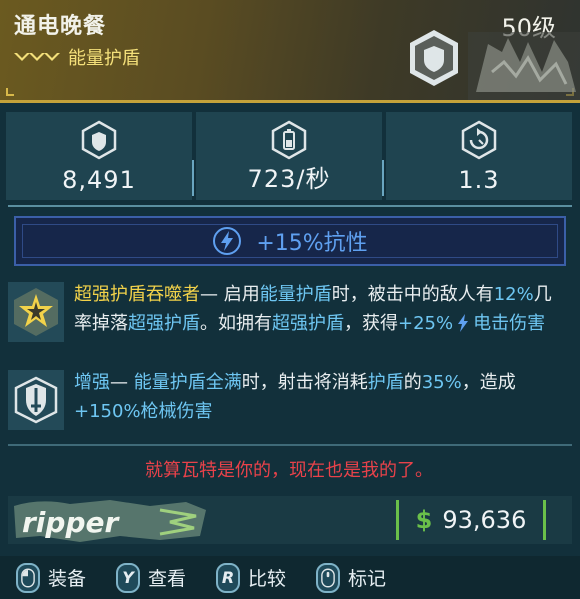 This screenshot has height=599, width=580. Describe the element at coordinates (128, 577) in the screenshot. I see `key-y-icon: Y` at that location.